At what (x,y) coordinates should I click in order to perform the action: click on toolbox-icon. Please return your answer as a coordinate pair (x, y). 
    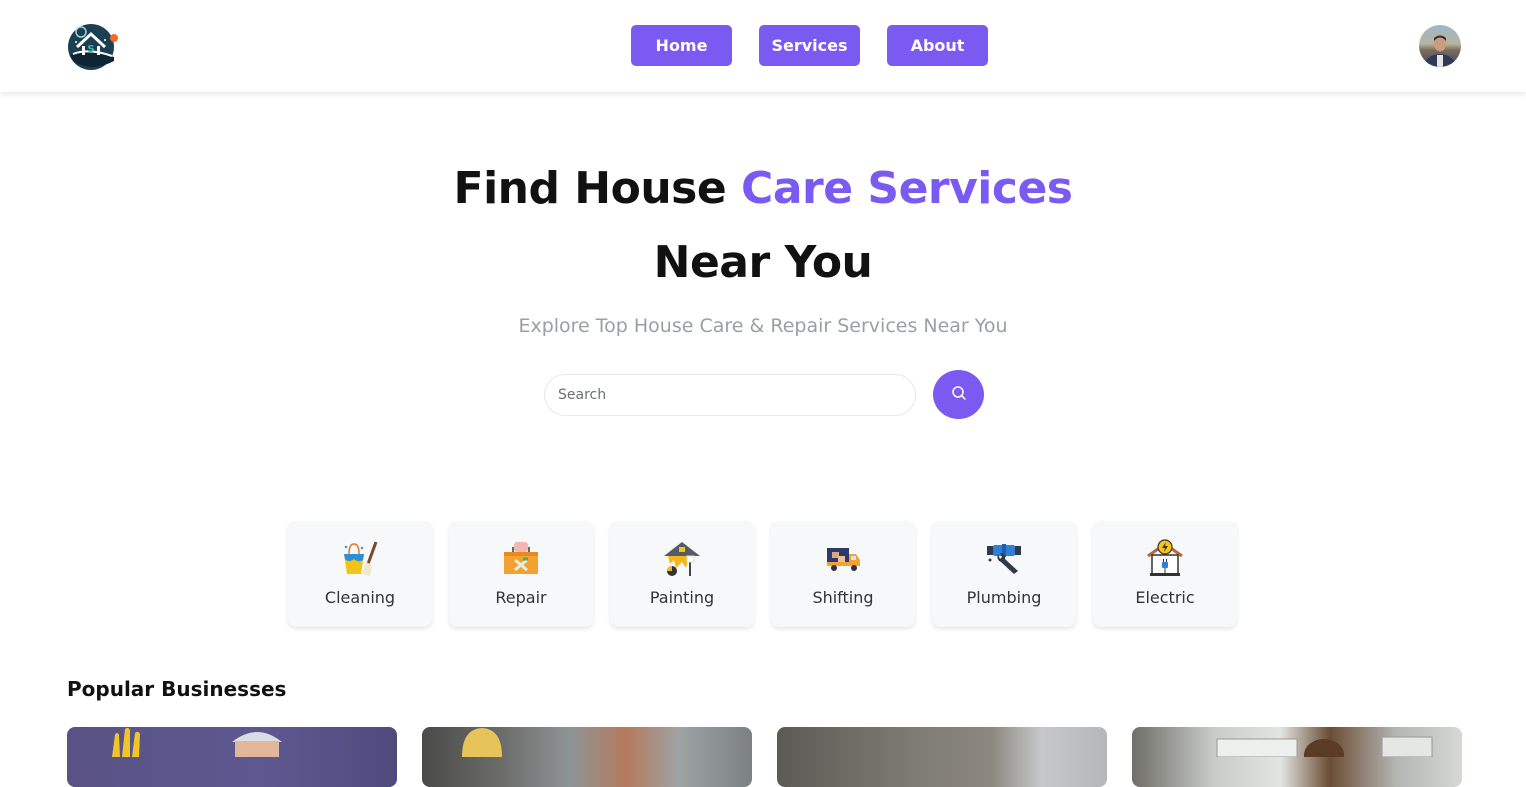
    Looking at the image, I should click on (521, 558).